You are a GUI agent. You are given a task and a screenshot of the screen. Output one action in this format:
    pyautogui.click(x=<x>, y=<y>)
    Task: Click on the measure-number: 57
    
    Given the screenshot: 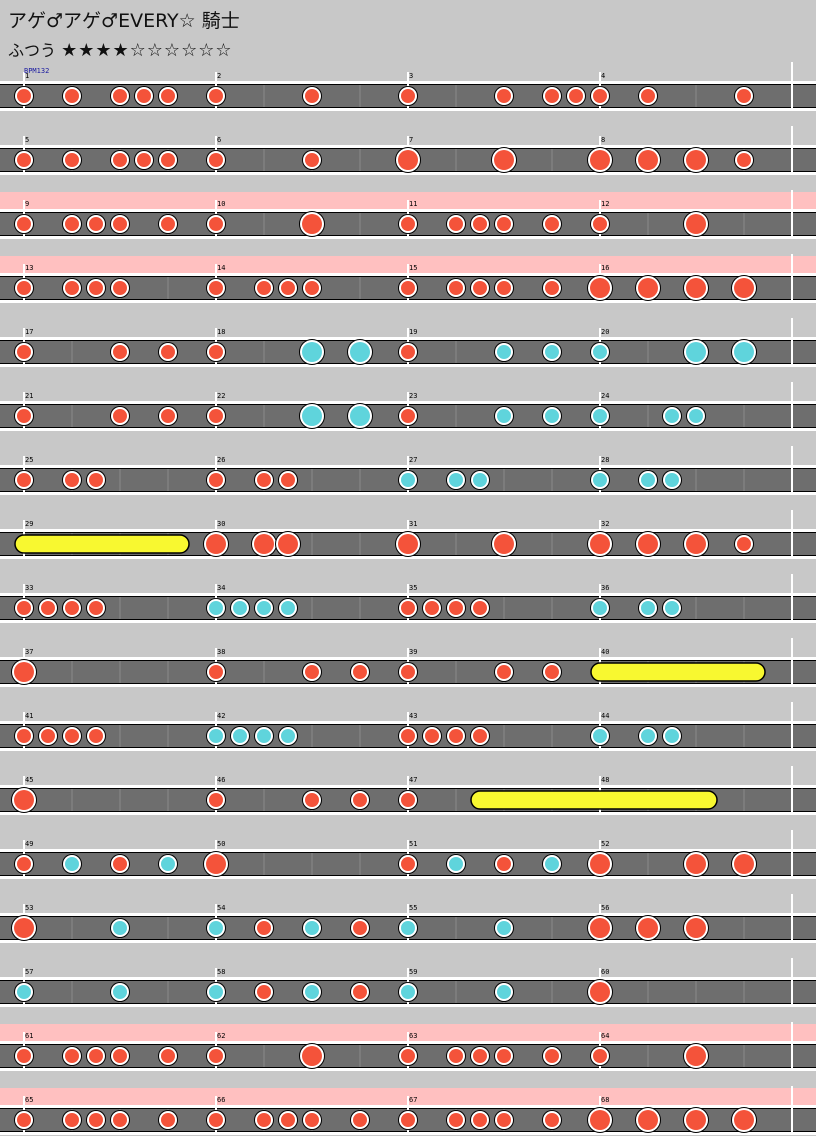 What is the action you would take?
    pyautogui.click(x=29, y=972)
    